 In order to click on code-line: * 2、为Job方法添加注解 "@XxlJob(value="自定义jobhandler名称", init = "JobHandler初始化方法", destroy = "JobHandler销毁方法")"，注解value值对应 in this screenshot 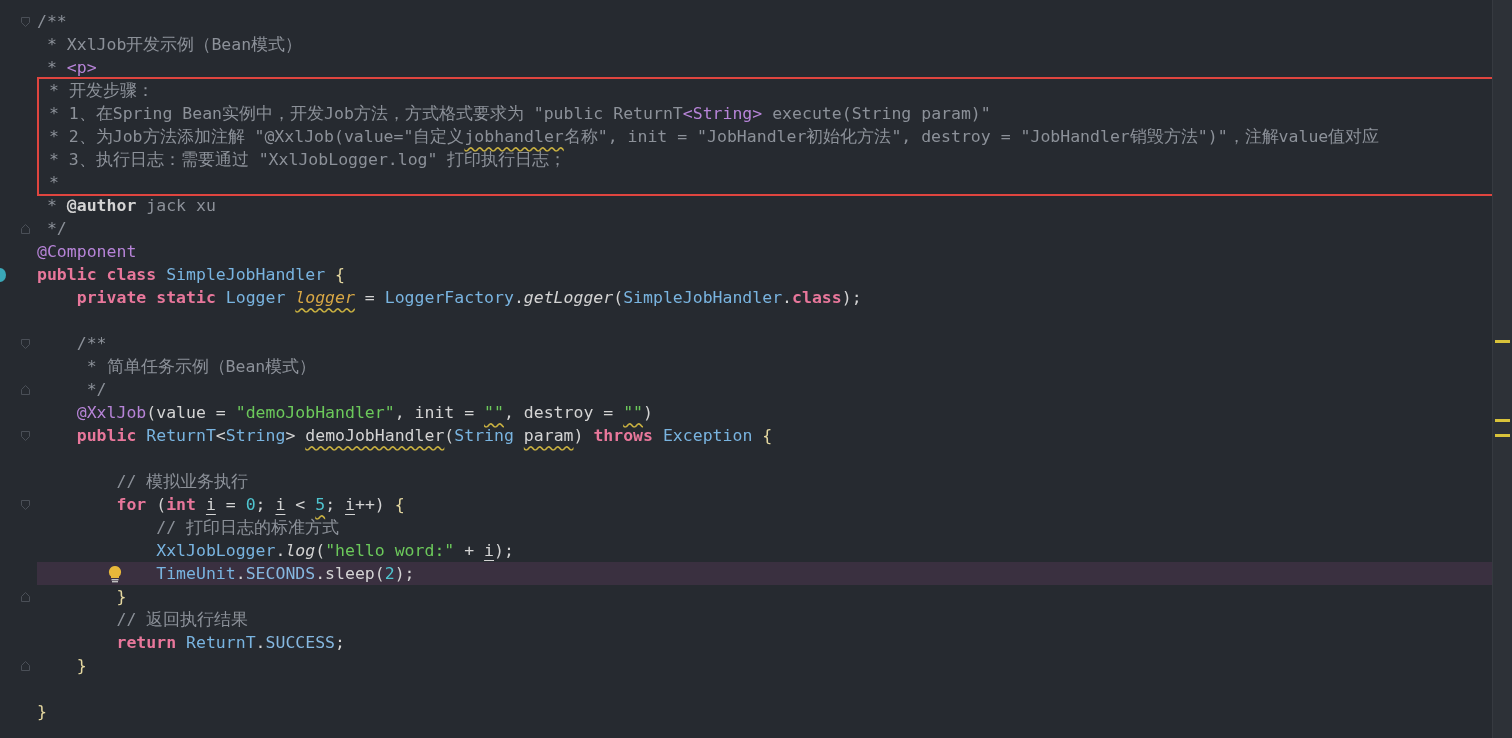, I will do `click(714, 137)`.